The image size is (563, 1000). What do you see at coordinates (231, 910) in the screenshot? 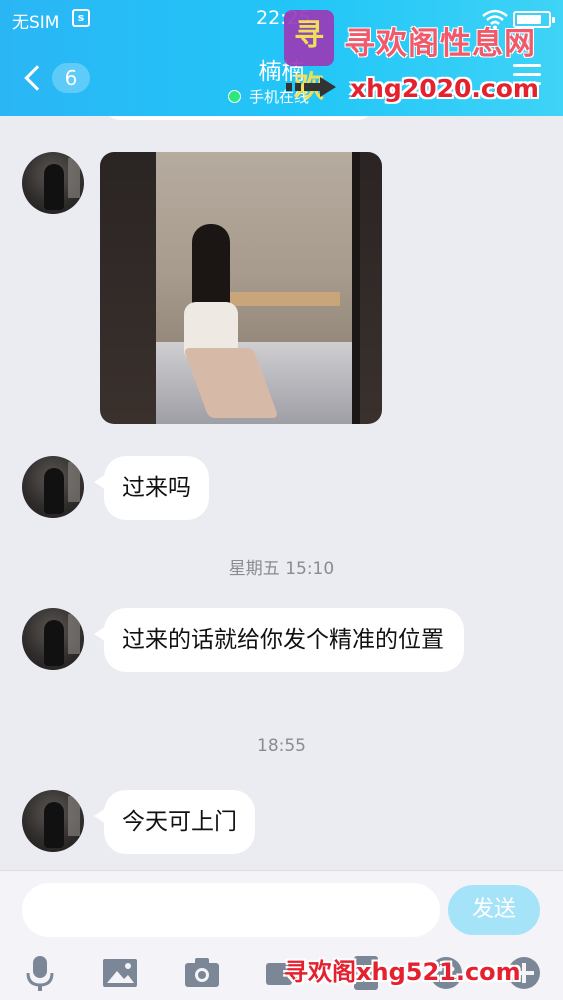
I see `message-input` at bounding box center [231, 910].